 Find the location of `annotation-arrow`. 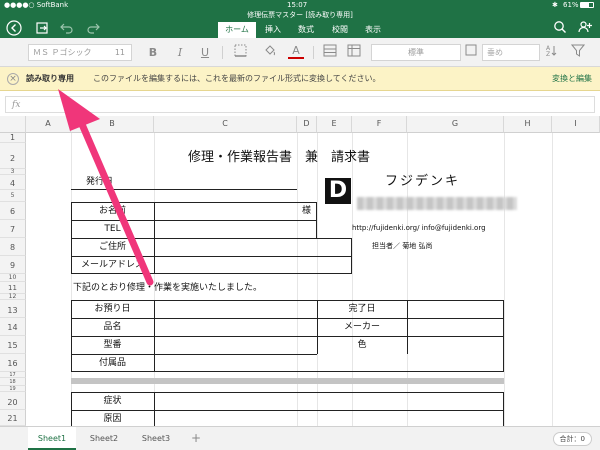

annotation-arrow is located at coordinates (106, 187).